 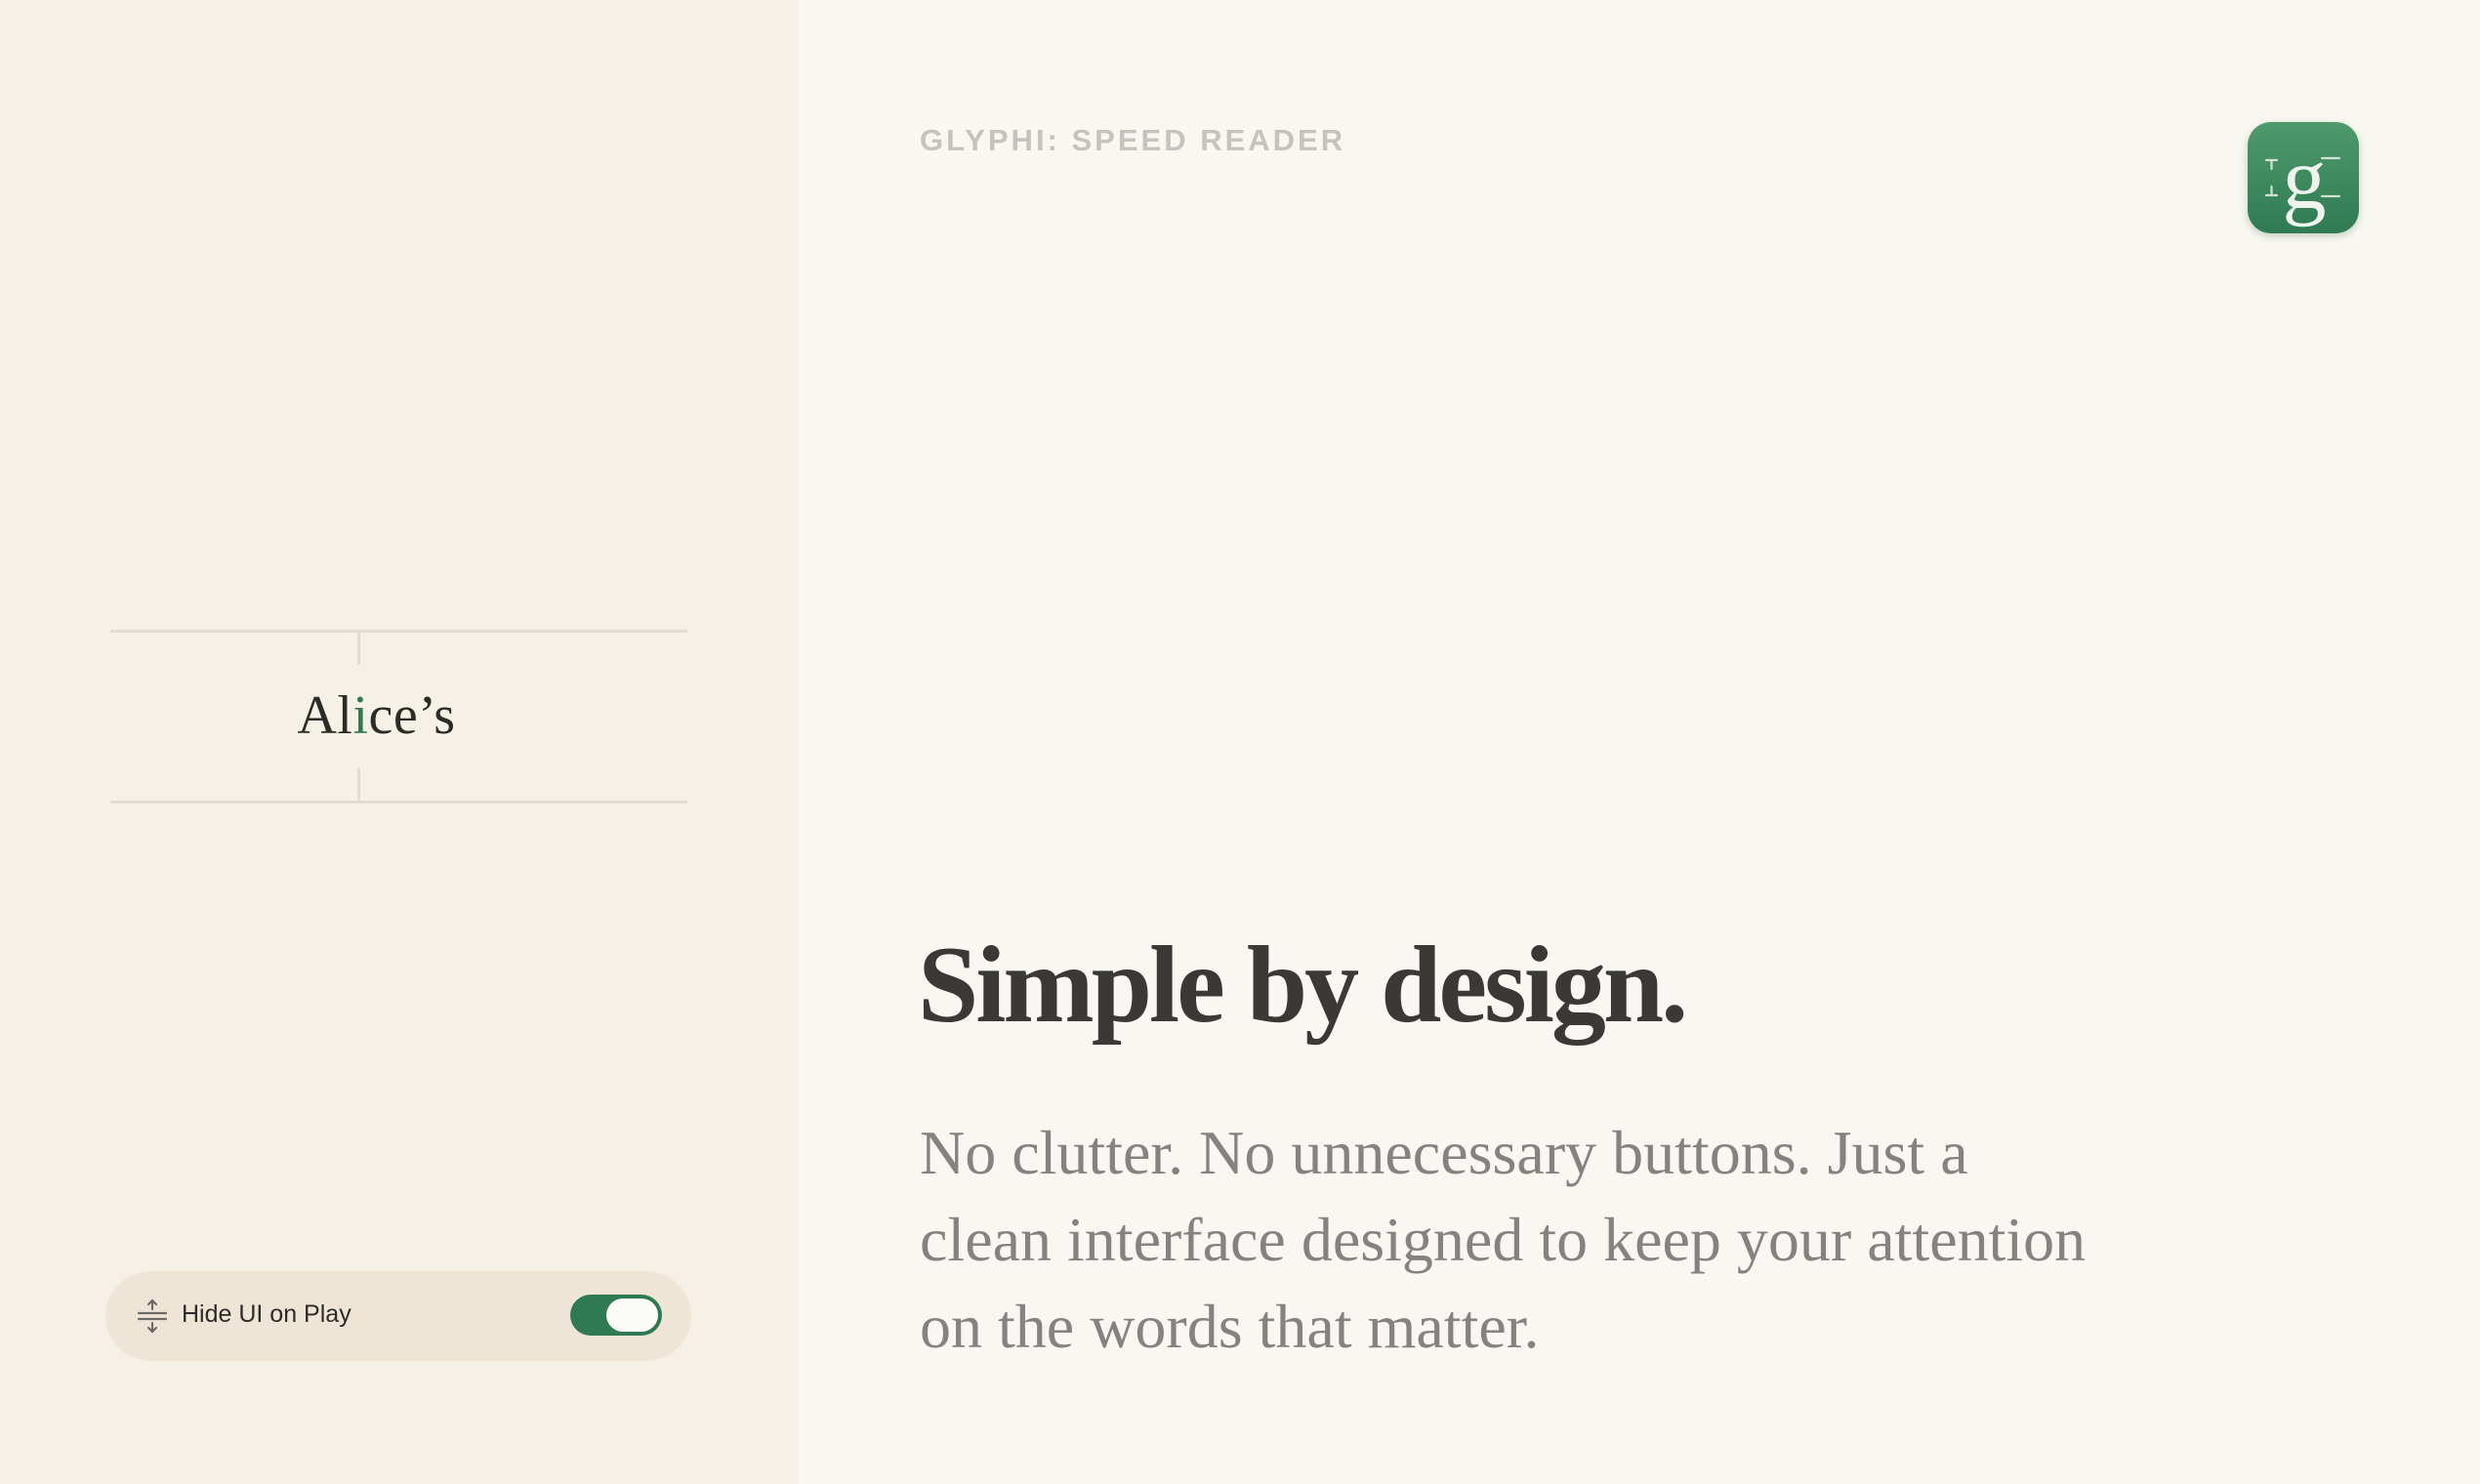 I want to click on hide-ui-toggle, so click(x=616, y=1316).